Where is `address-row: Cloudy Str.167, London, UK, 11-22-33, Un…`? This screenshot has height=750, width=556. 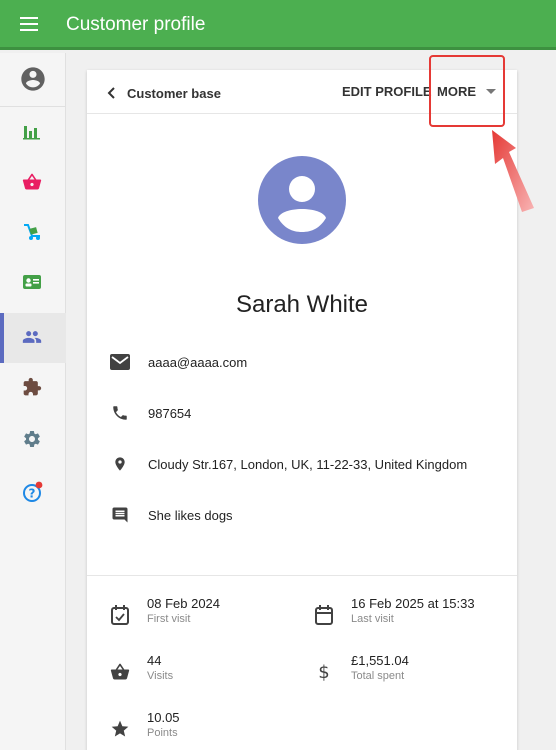 address-row: Cloudy Str.167, London, UK, 11-22-33, Un… is located at coordinates (288, 464).